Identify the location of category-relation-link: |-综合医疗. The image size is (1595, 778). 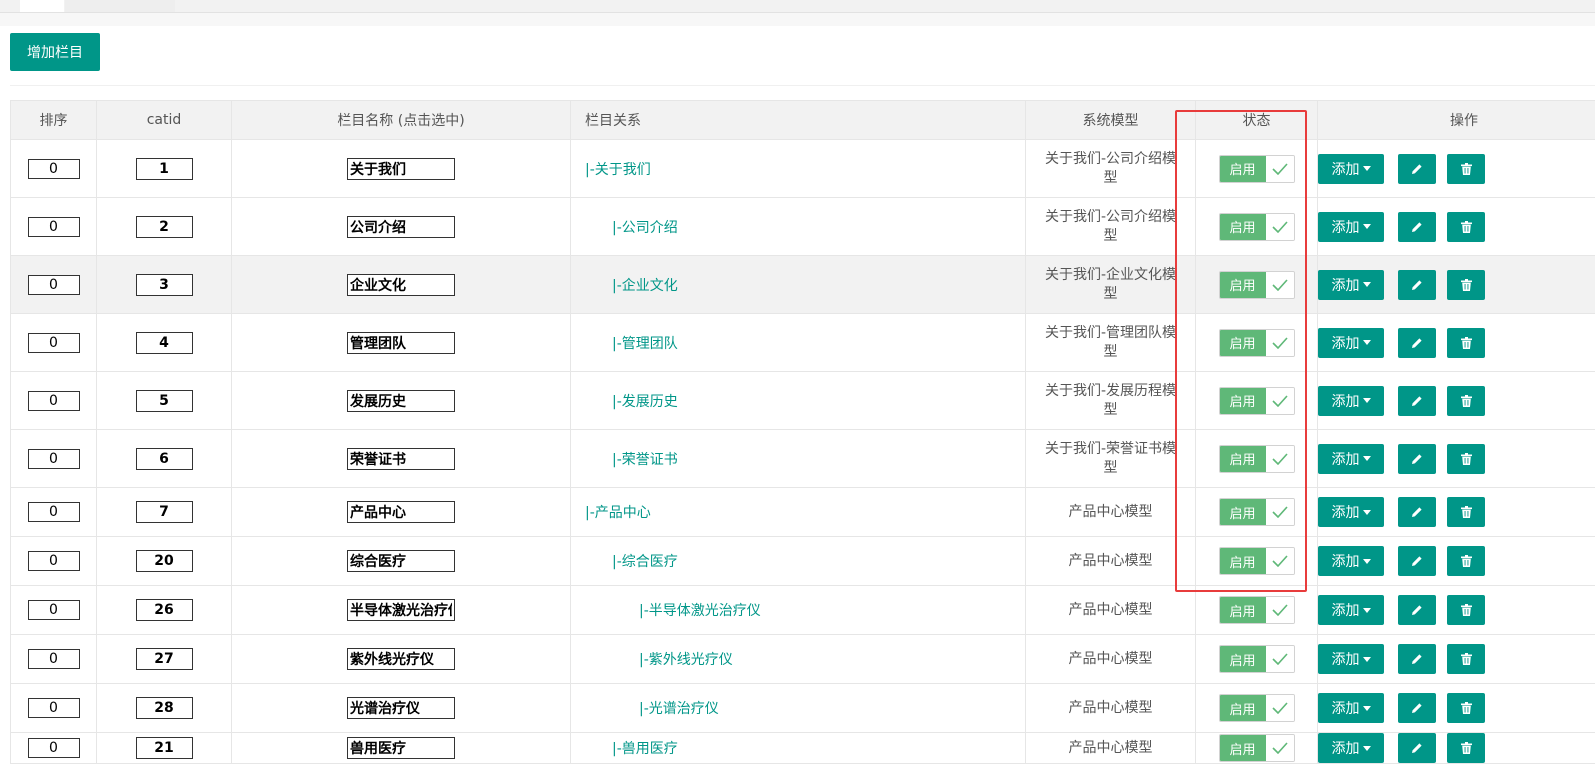
(624, 562).